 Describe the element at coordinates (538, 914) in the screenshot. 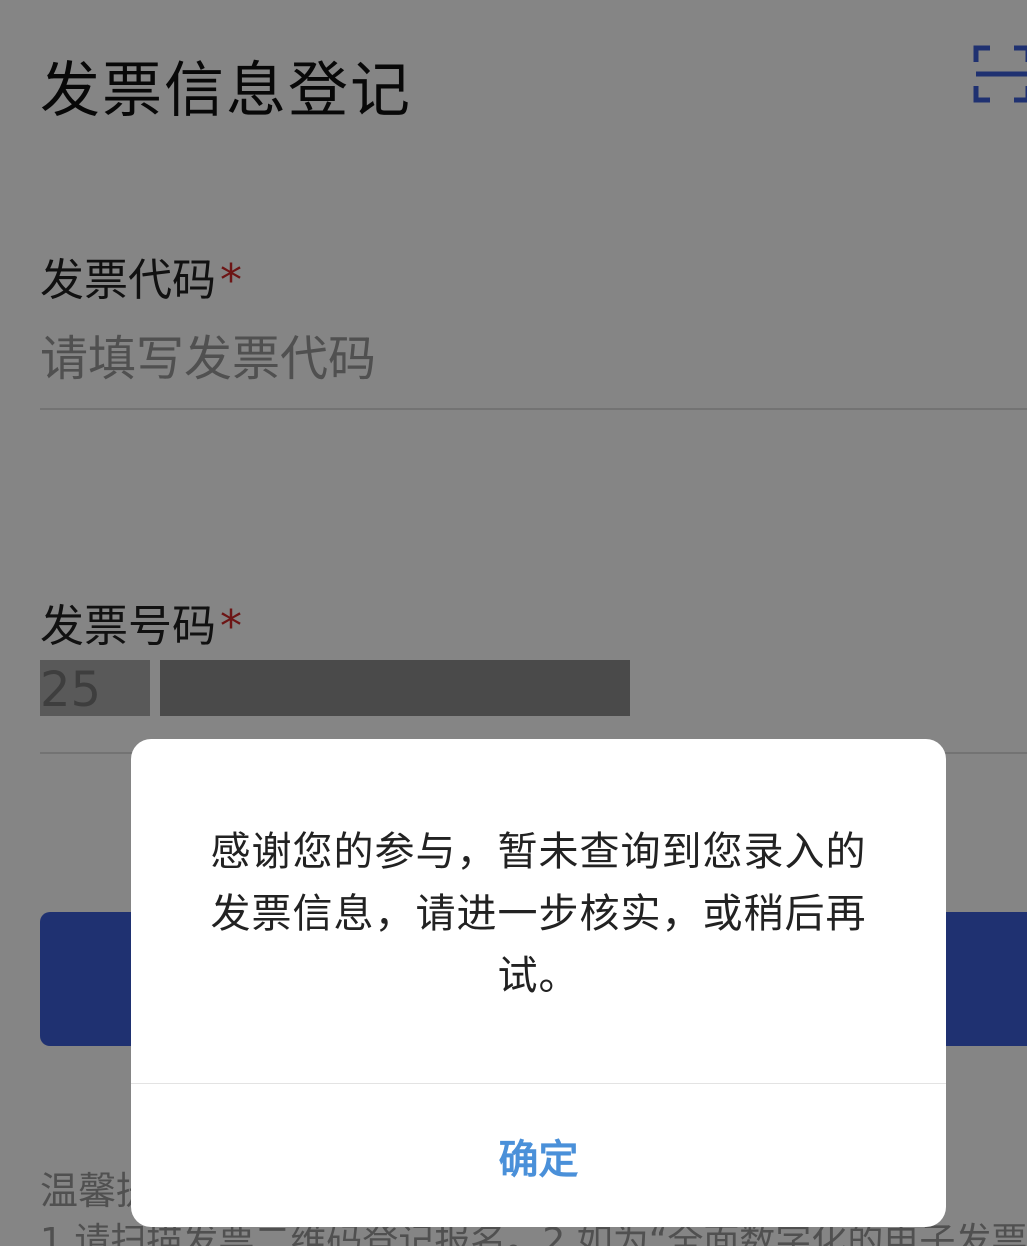

I see `dialog-message: 感谢您的参与，暂未查询到您录入的发票信息，请进一步核实，或稍后再试。` at that location.